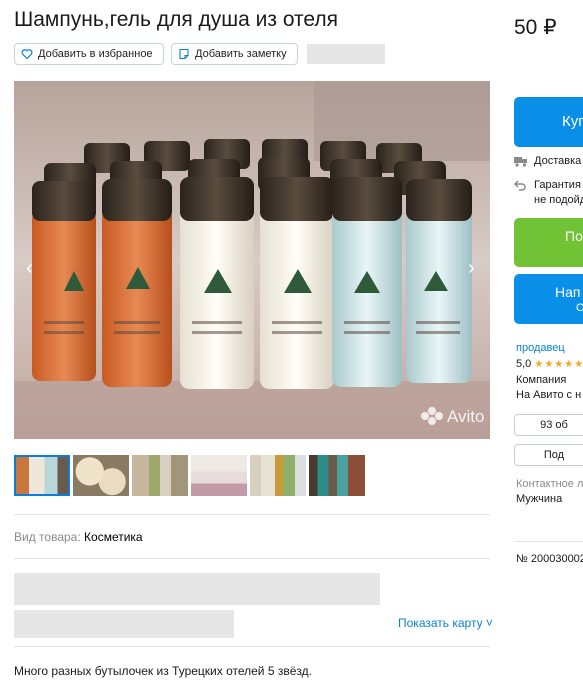 This screenshot has height=690, width=583. I want to click on seller-link: продавец, so click(540, 348).